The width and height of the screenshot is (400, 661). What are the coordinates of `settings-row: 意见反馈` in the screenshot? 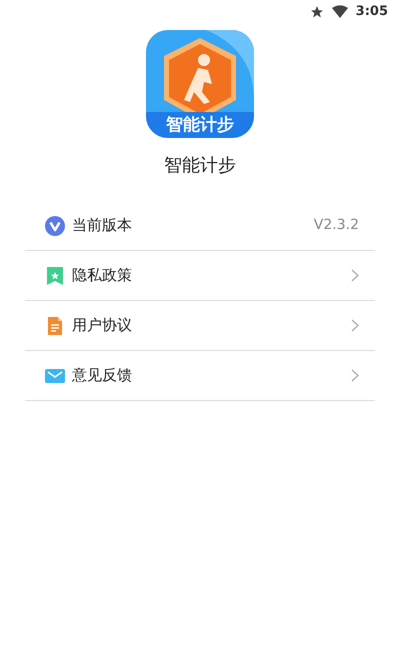 It's located at (200, 376).